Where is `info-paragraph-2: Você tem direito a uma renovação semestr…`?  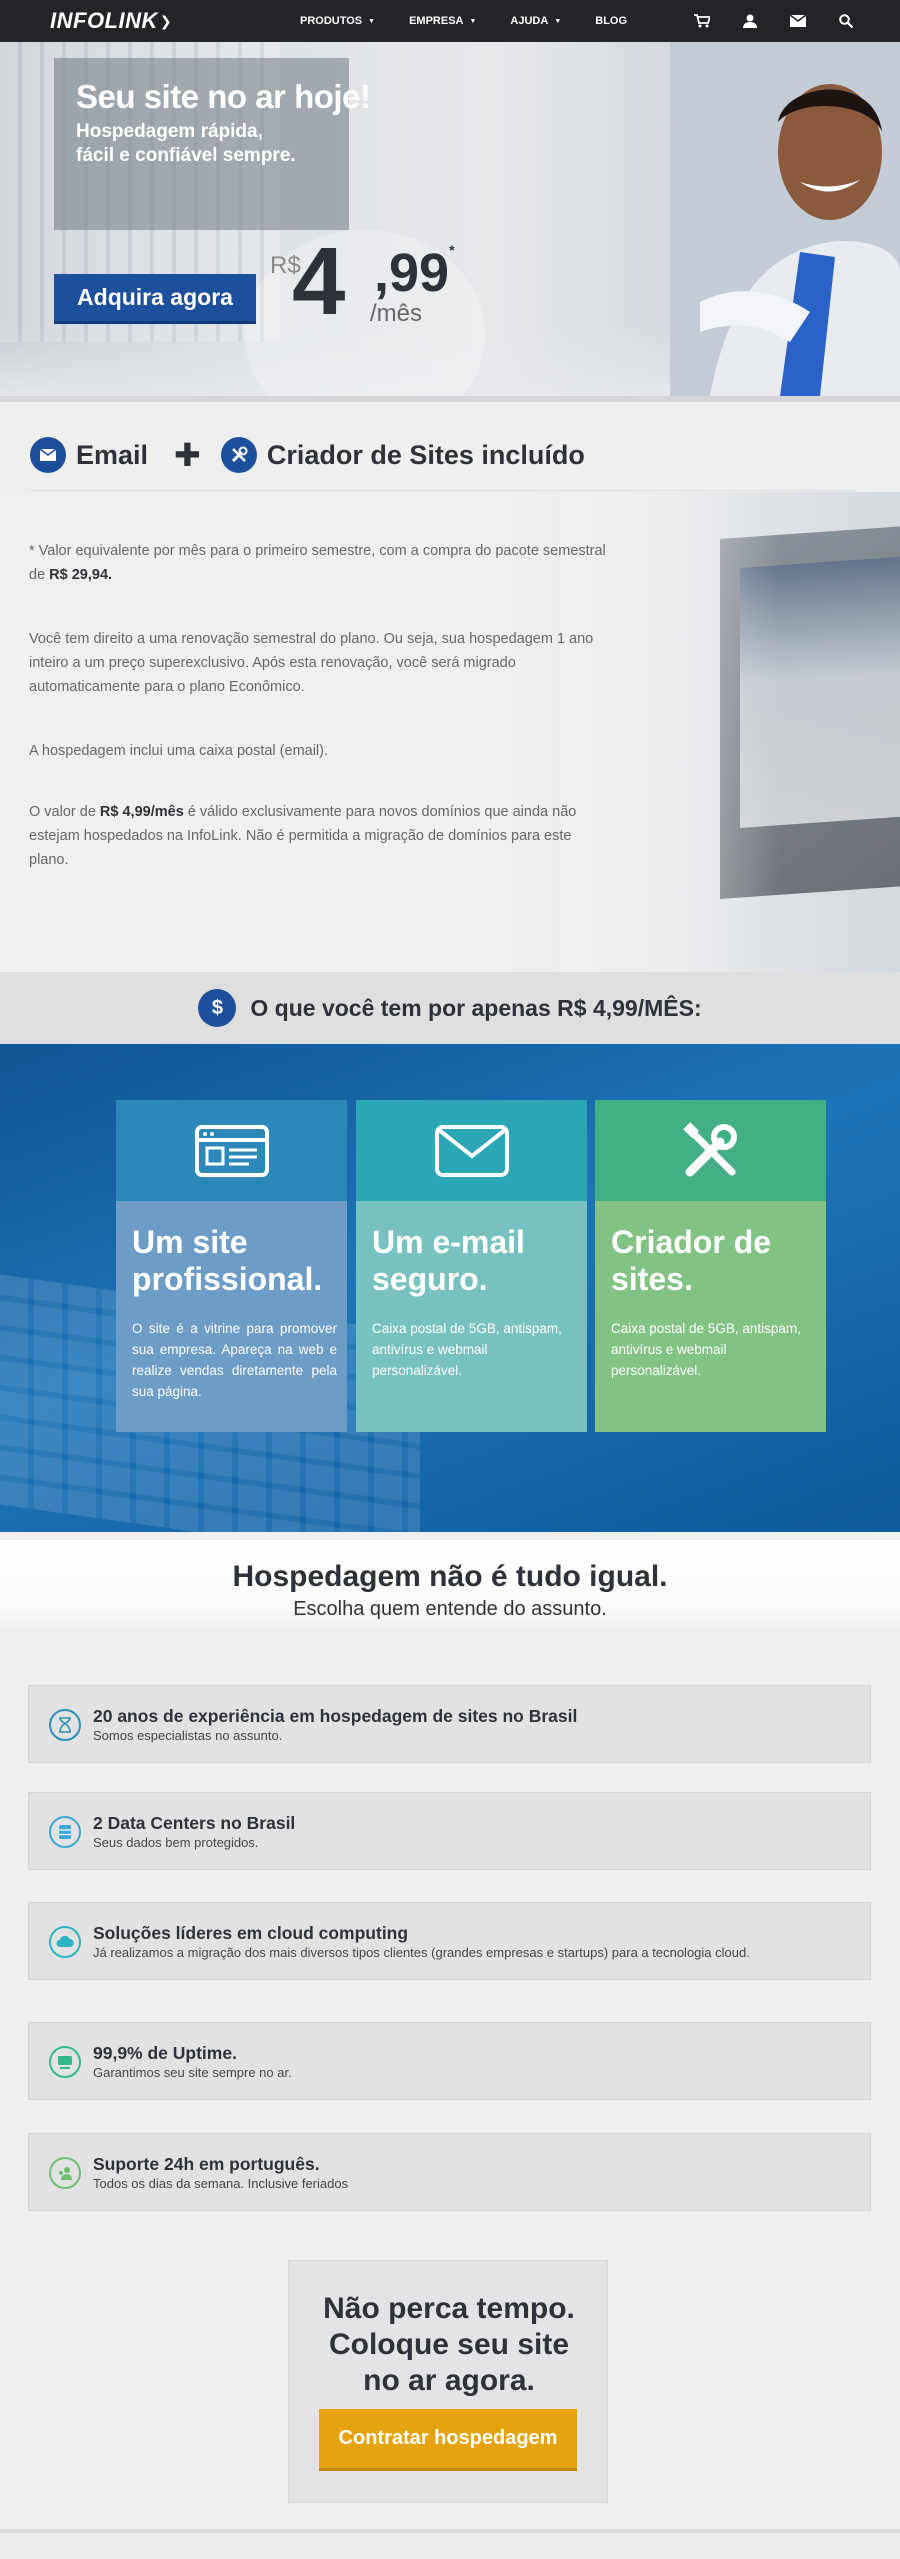 info-paragraph-2: Você tem direito a uma renovação semestr… is located at coordinates (311, 663).